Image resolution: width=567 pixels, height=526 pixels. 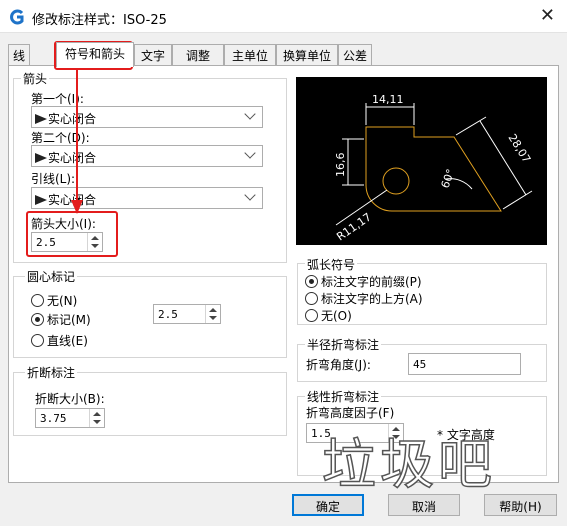 What do you see at coordinates (343, 396) in the screenshot?
I see `linear-jog-title: 线性折弯标注` at bounding box center [343, 396].